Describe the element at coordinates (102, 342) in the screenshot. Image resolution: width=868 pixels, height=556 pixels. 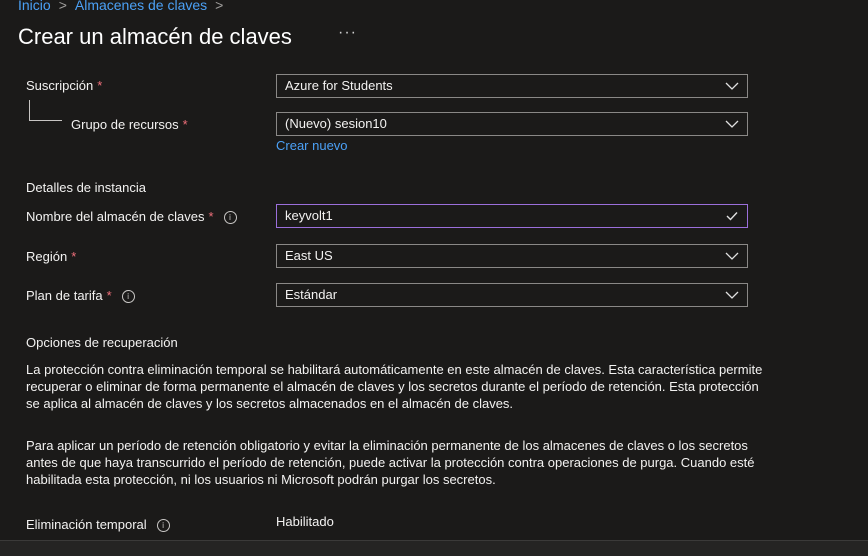
I see `recovery-options-heading: Opciones de recuperación` at that location.